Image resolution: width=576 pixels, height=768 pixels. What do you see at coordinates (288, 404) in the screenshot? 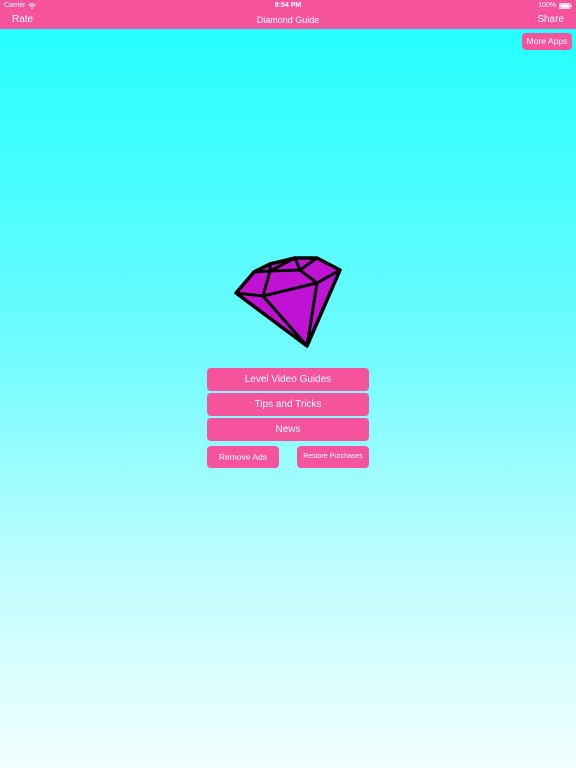
I see `tips-and-tricks-button: Tips and Tricks` at bounding box center [288, 404].